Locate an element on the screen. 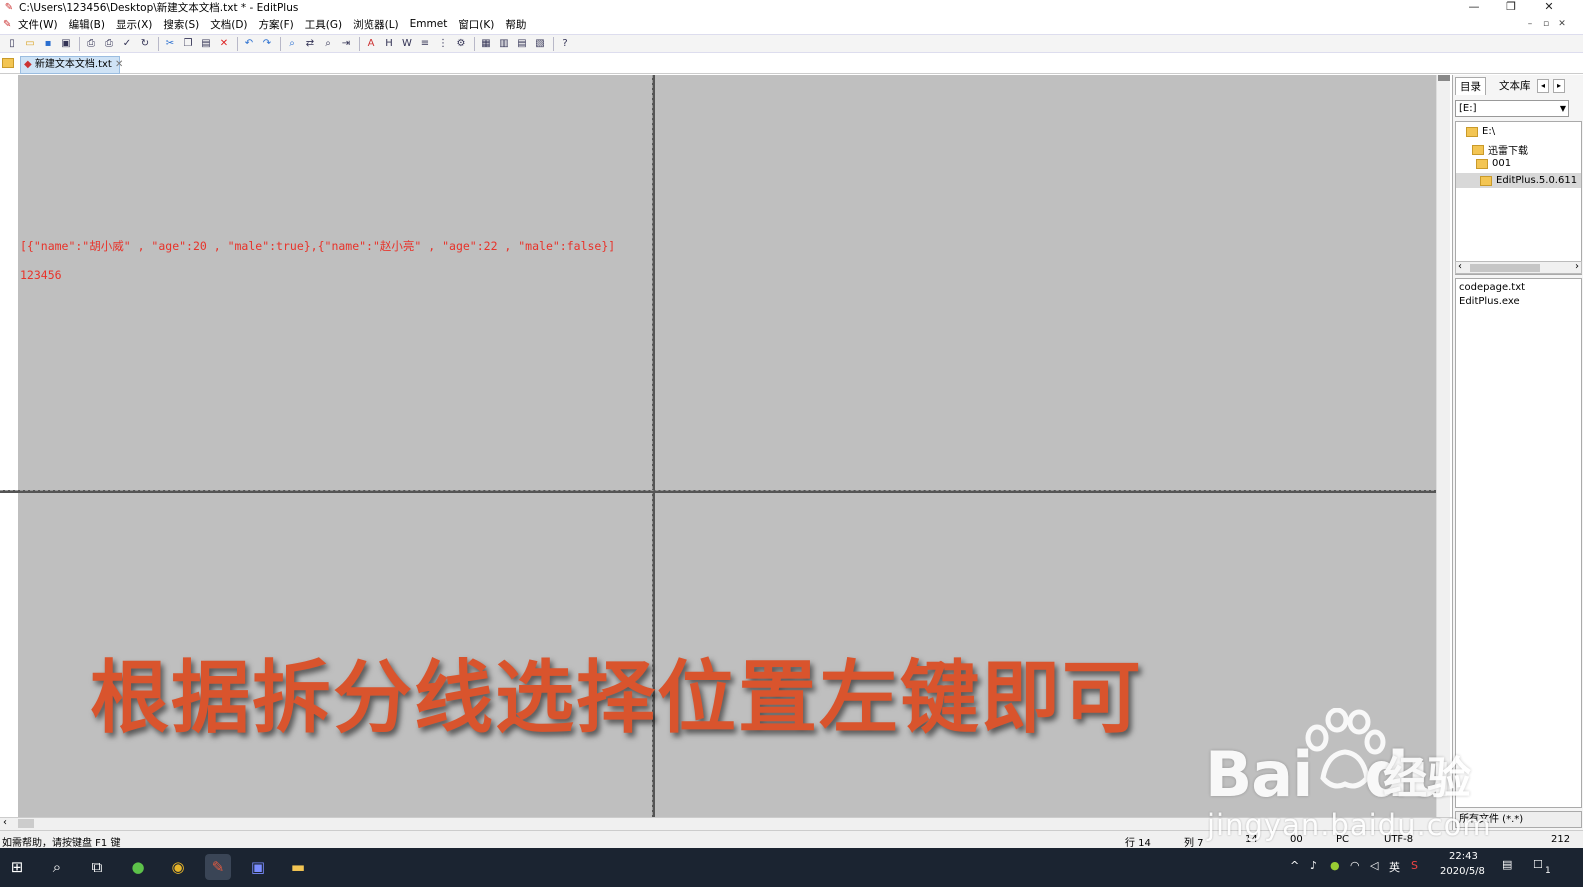  menu-edit: 编辑(B) is located at coordinates (87, 24).